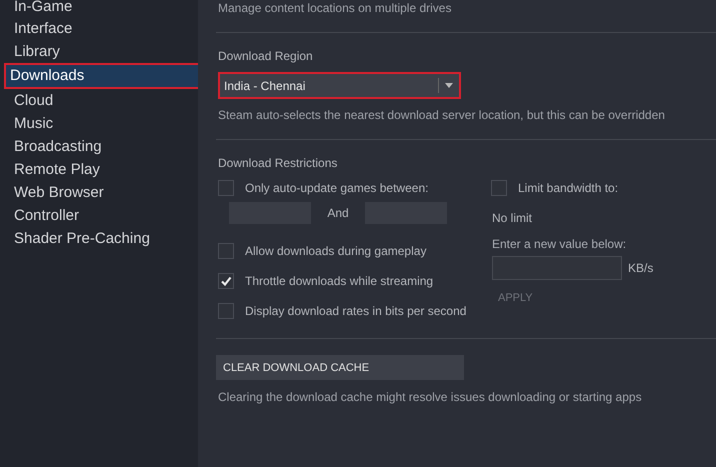  I want to click on bandwidth-field, so click(557, 268).